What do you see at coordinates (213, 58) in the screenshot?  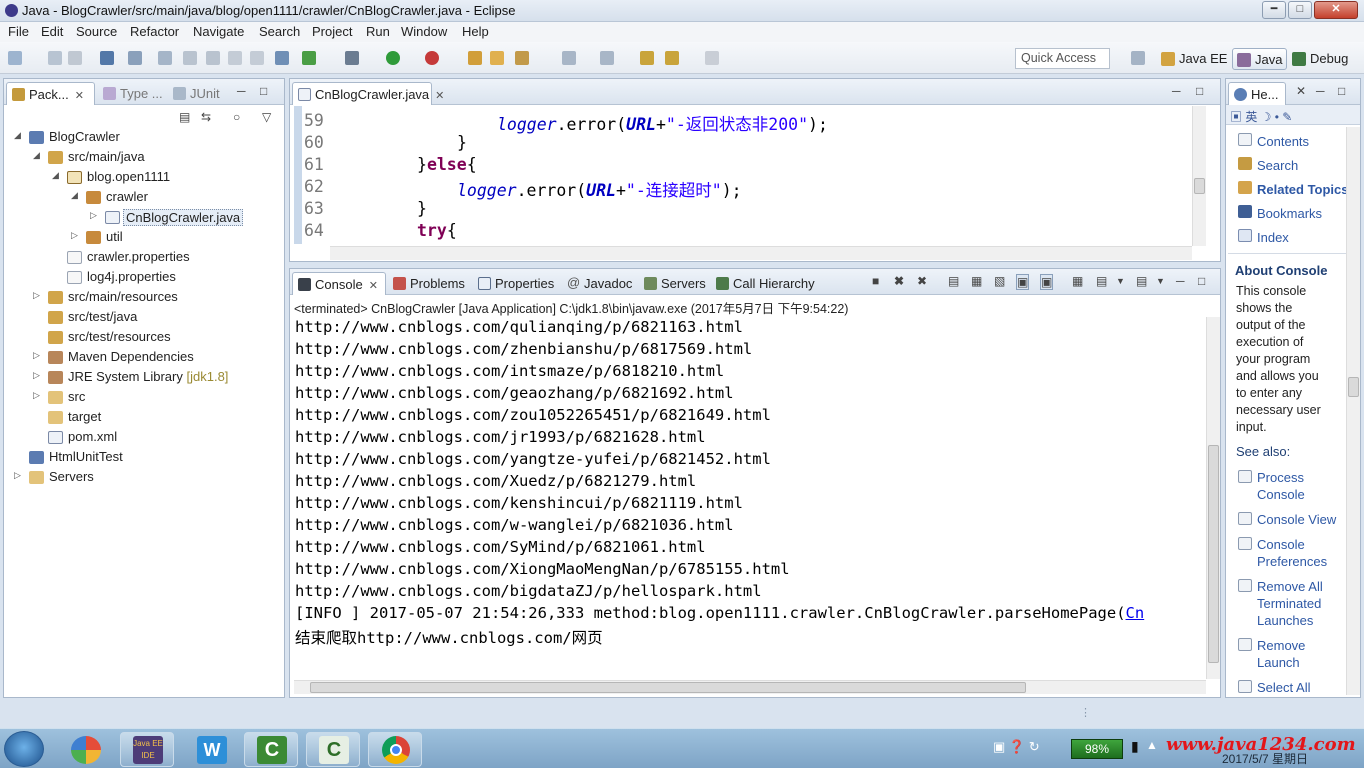 I see `step-return-icon` at bounding box center [213, 58].